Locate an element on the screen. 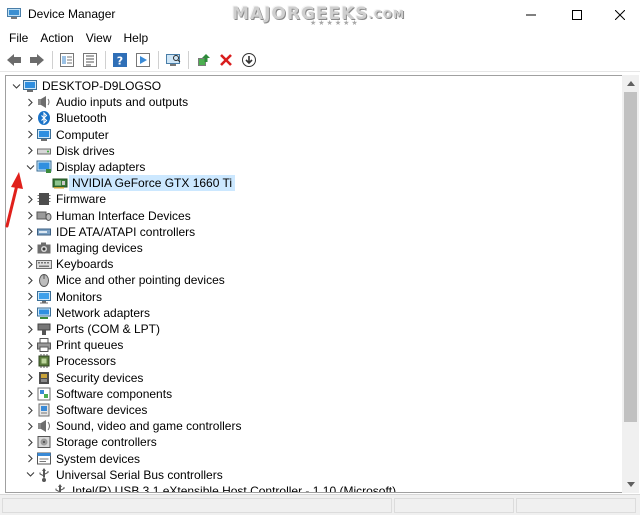 The height and width of the screenshot is (515, 640). tree-item-label: Storage controllers is located at coordinates (106, 442).